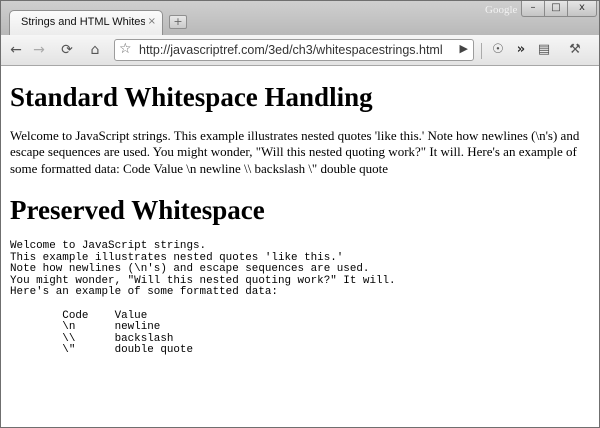  What do you see at coordinates (582, 9) in the screenshot?
I see `close-window-button: x` at bounding box center [582, 9].